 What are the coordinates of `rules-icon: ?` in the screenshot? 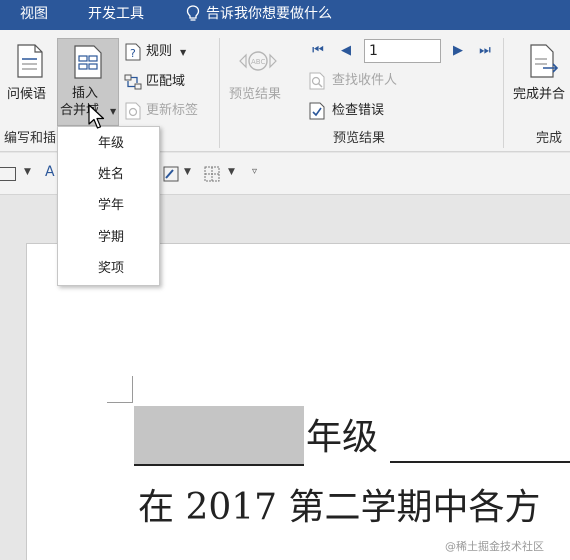 It's located at (133, 52).